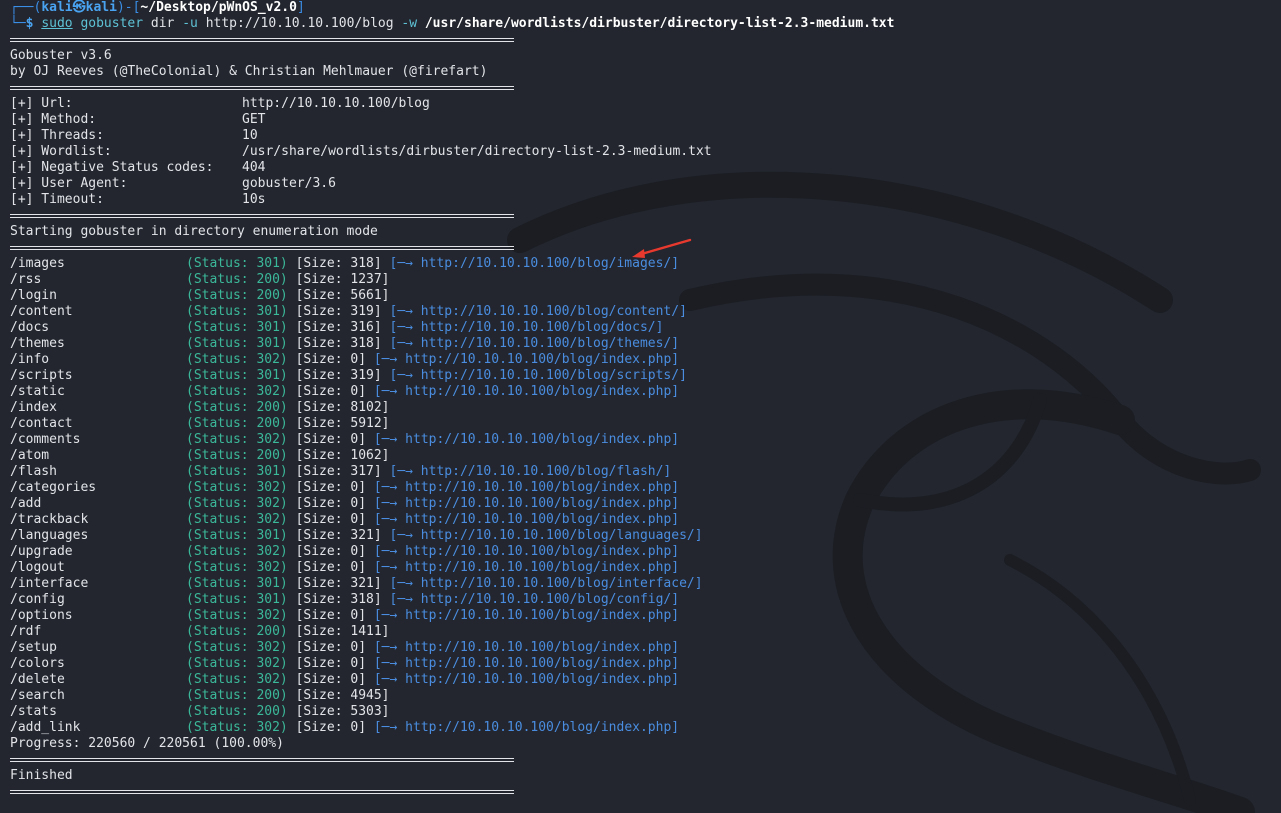  Describe the element at coordinates (538, 375) in the screenshot. I see `result-redirect-link: [─→ http://10.10.10.100/blog/scripts/]` at that location.